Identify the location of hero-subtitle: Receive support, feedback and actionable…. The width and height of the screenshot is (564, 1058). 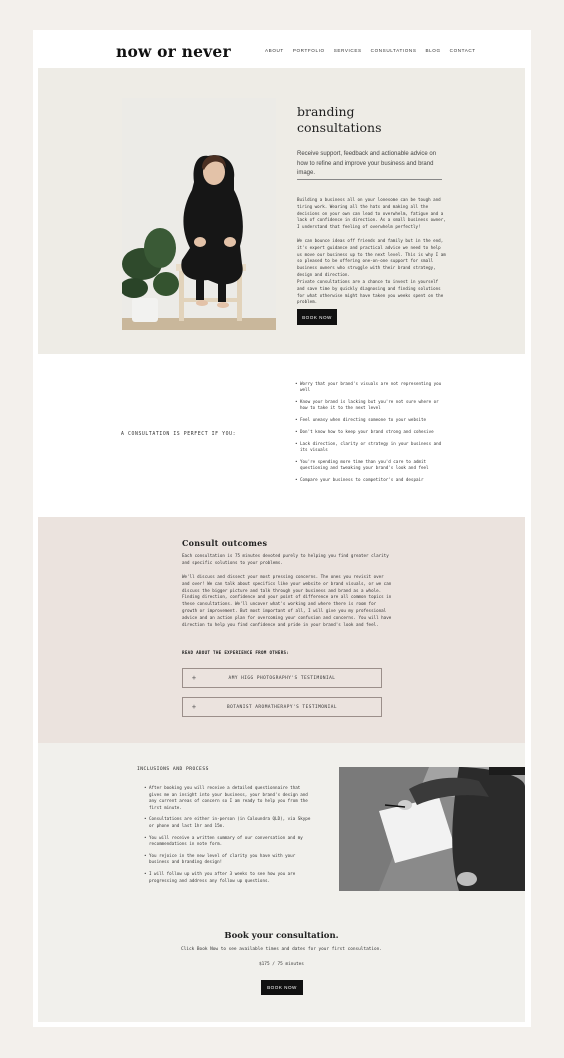
(367, 163).